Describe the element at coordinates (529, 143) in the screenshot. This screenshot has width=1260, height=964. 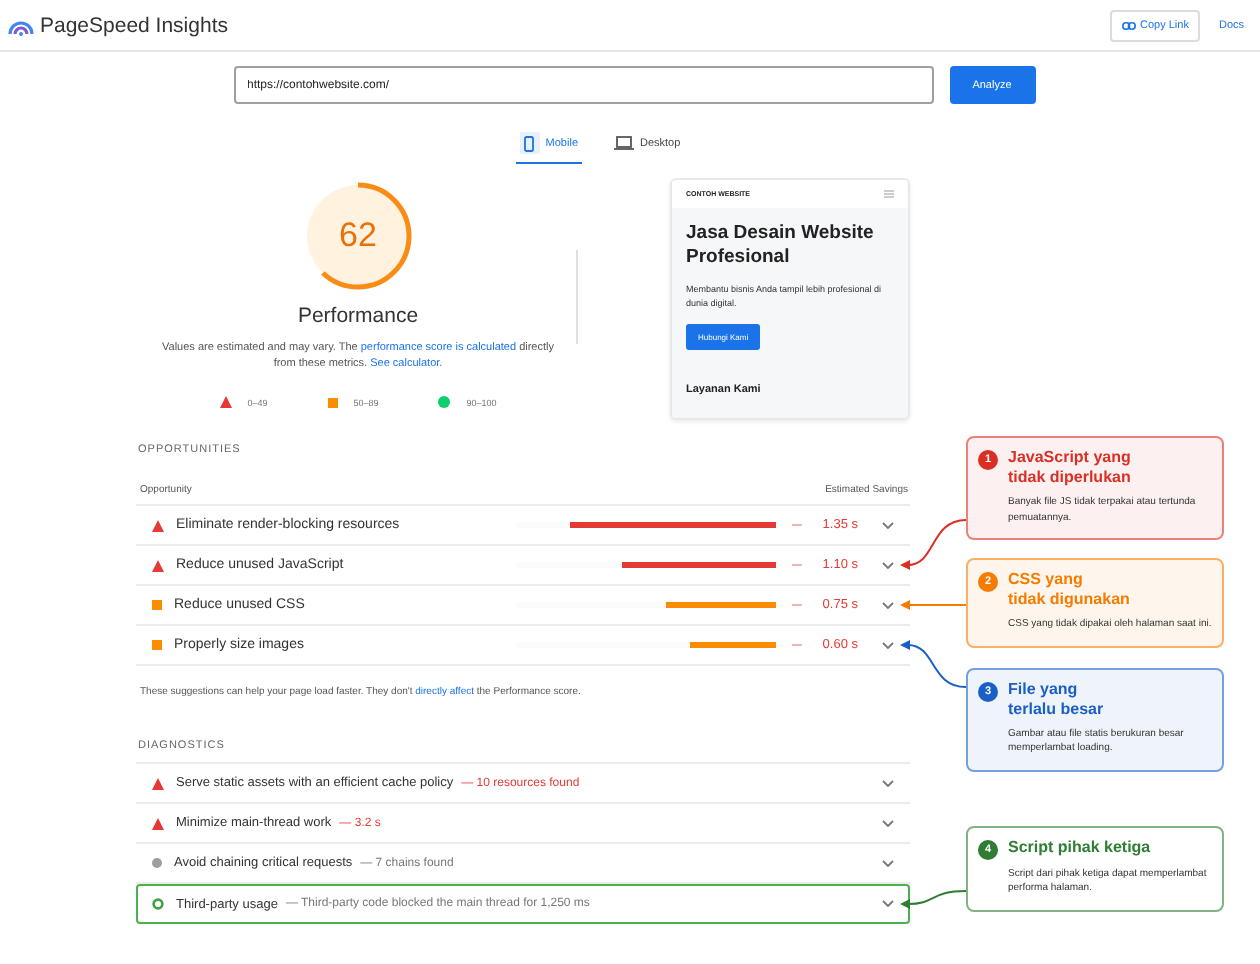
I see `phone-icon` at that location.